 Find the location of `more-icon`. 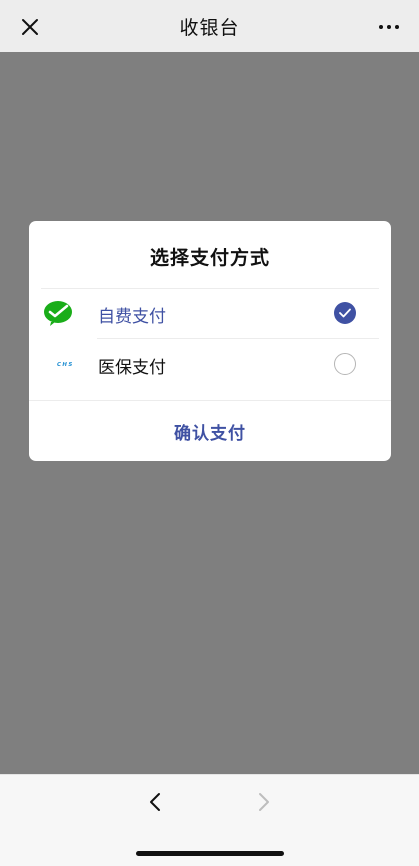

more-icon is located at coordinates (381, 27).